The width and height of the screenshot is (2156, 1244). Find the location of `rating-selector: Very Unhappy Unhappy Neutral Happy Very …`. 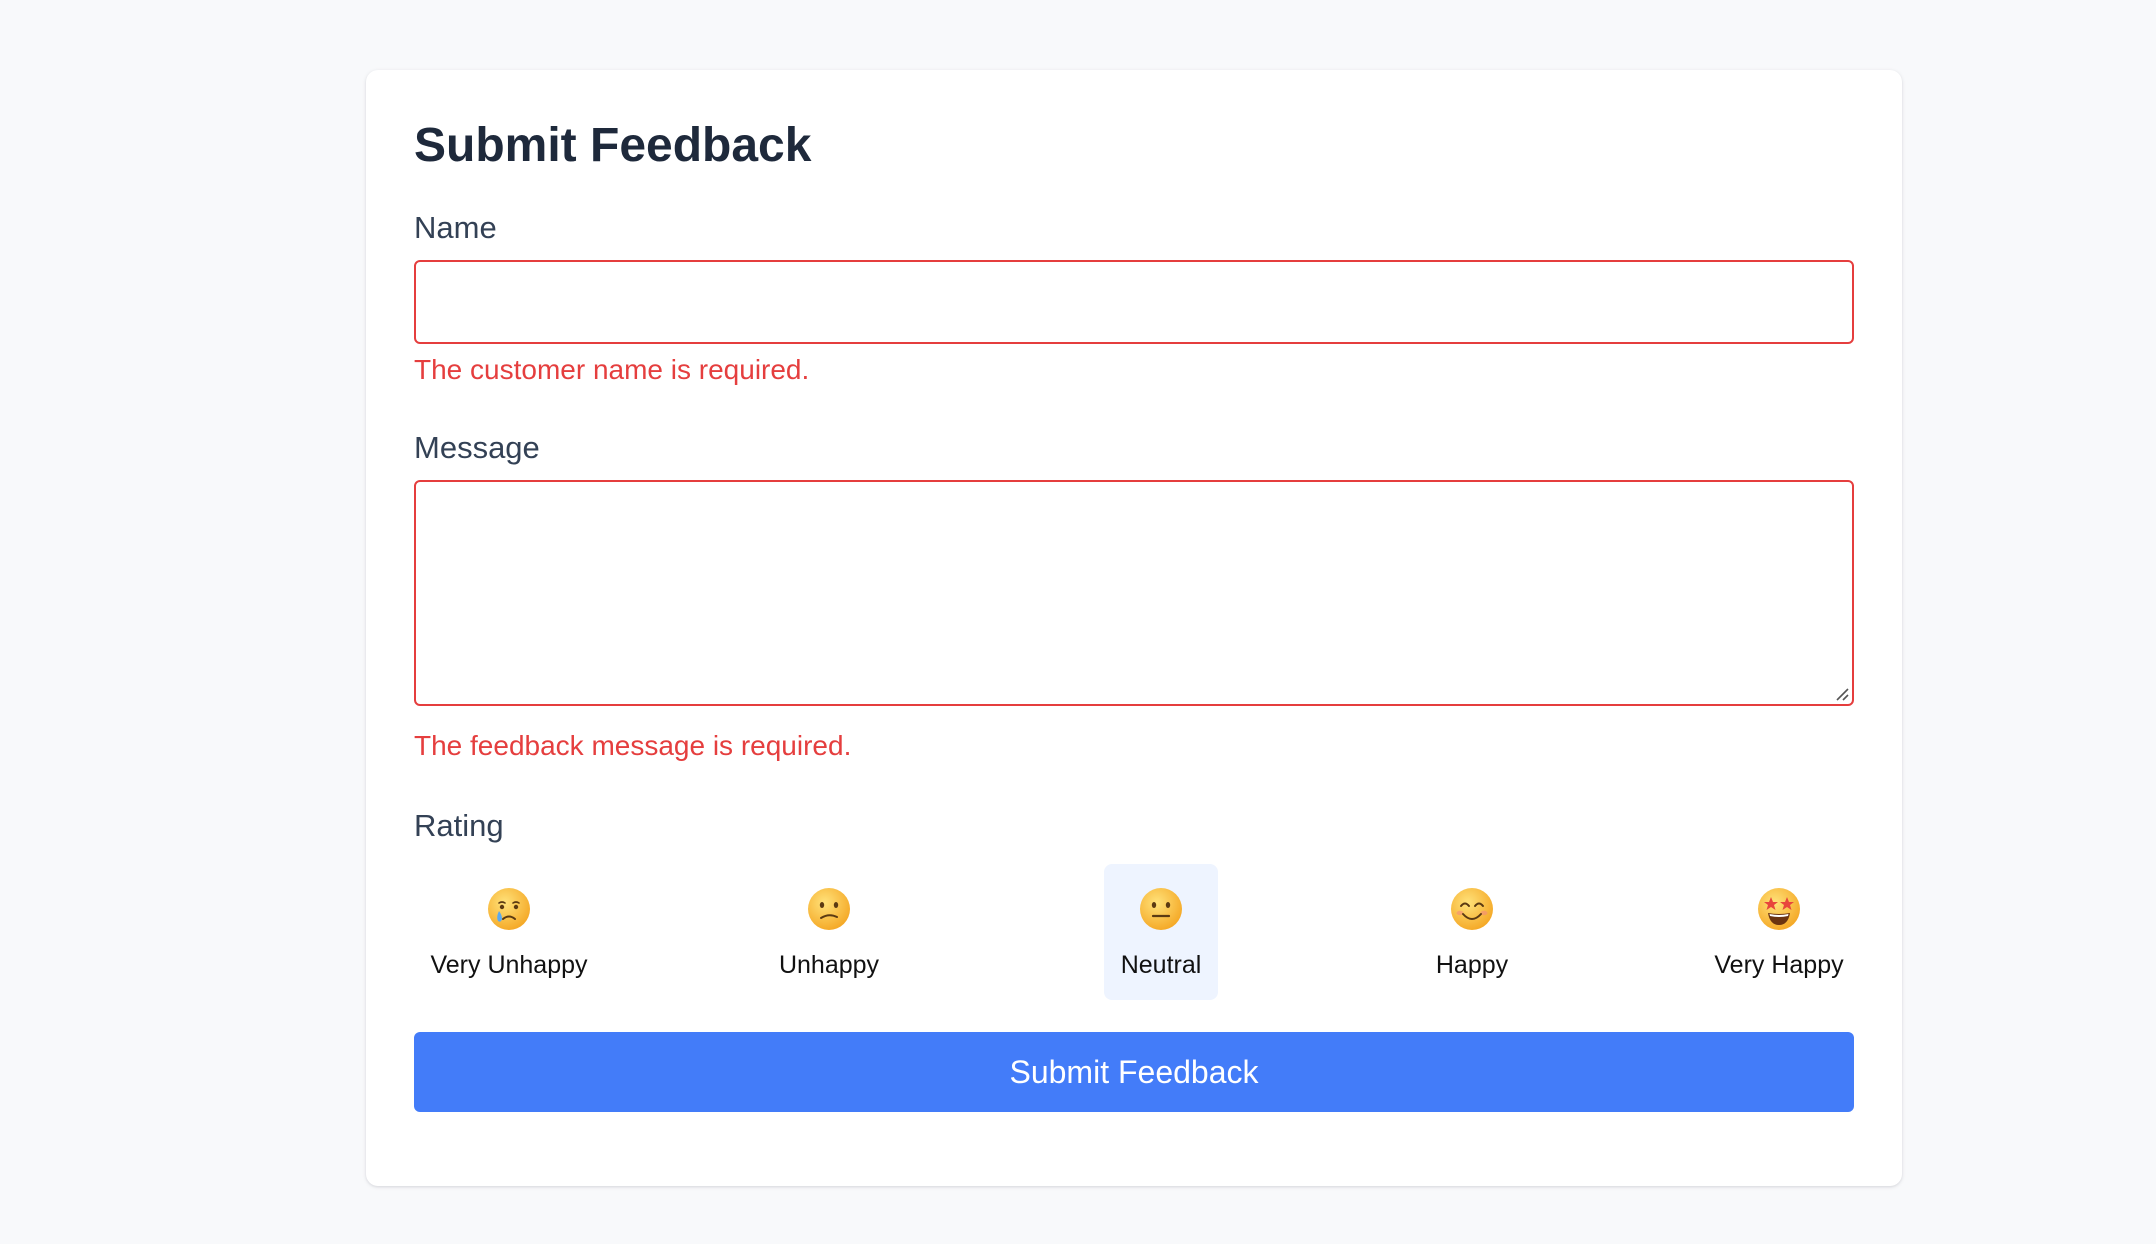

rating-selector: Very Unhappy Unhappy Neutral Happy Very … is located at coordinates (1134, 932).